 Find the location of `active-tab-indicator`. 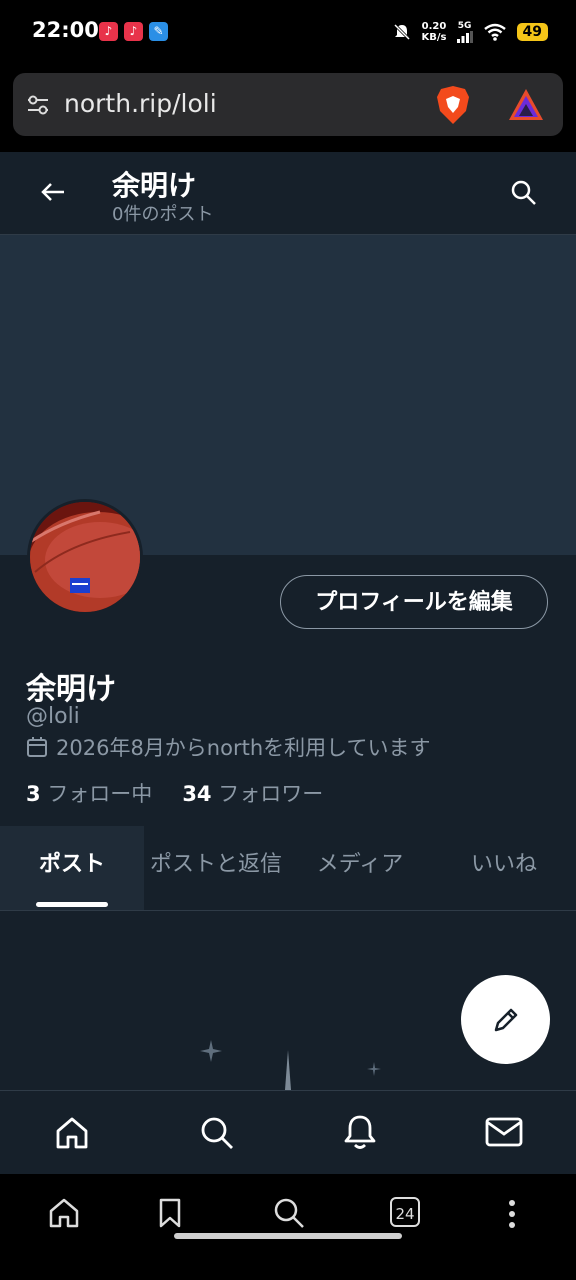

active-tab-indicator is located at coordinates (72, 904).